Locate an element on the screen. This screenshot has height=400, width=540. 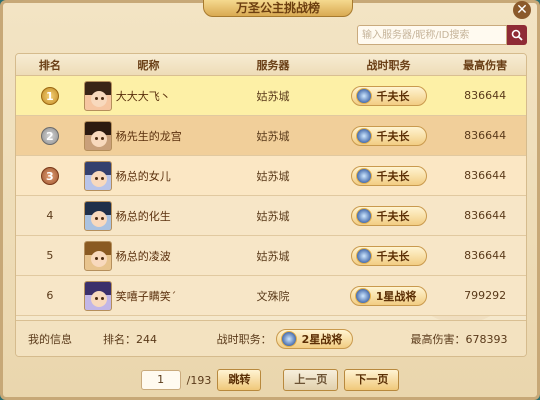
name-cell: 杨先生的龙宫 is located at coordinates (148, 135).